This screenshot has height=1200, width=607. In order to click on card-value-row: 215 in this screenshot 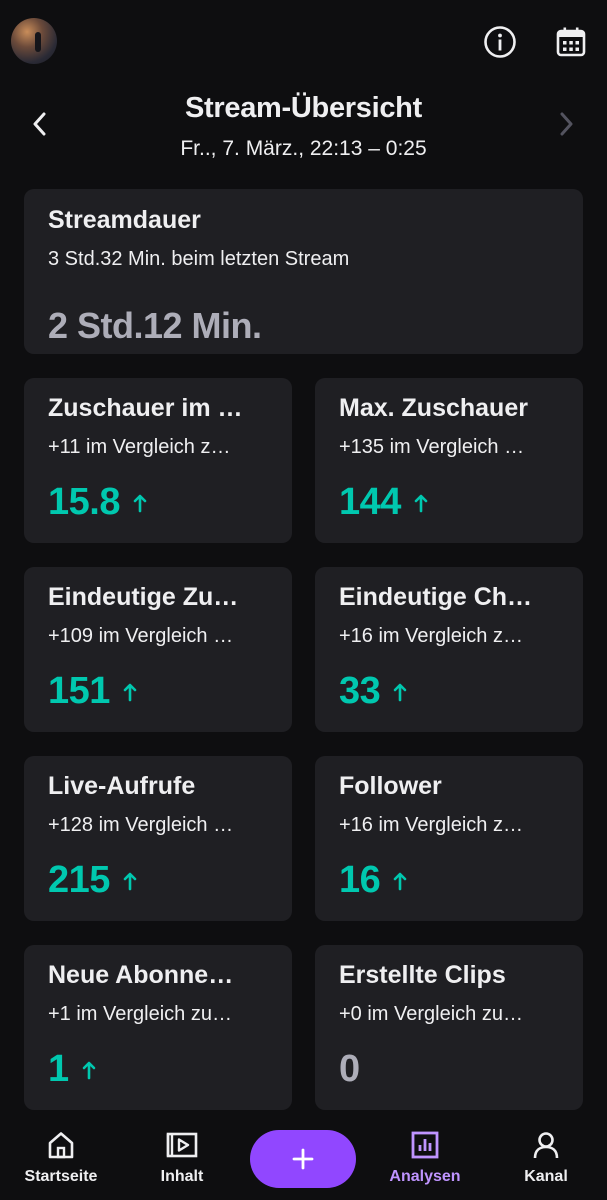, I will do `click(93, 880)`.